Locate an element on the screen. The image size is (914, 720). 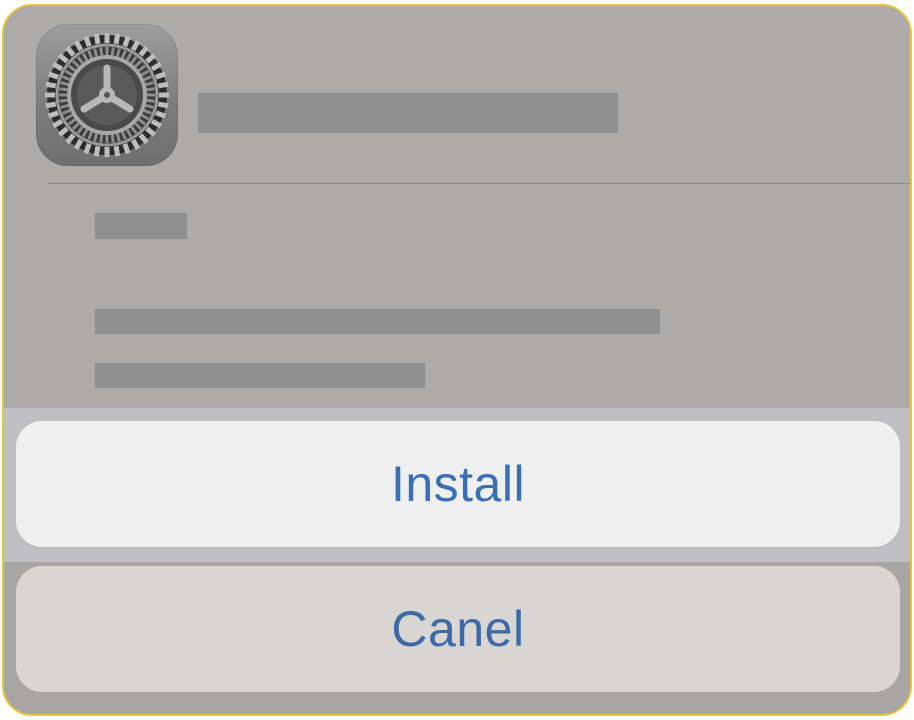
settings-gear-icon is located at coordinates (107, 95).